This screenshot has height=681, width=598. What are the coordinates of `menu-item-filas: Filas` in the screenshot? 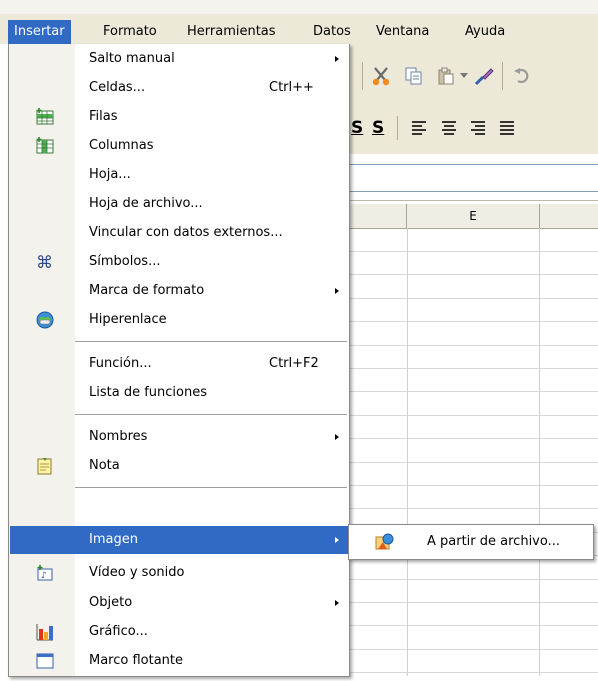 It's located at (179, 117).